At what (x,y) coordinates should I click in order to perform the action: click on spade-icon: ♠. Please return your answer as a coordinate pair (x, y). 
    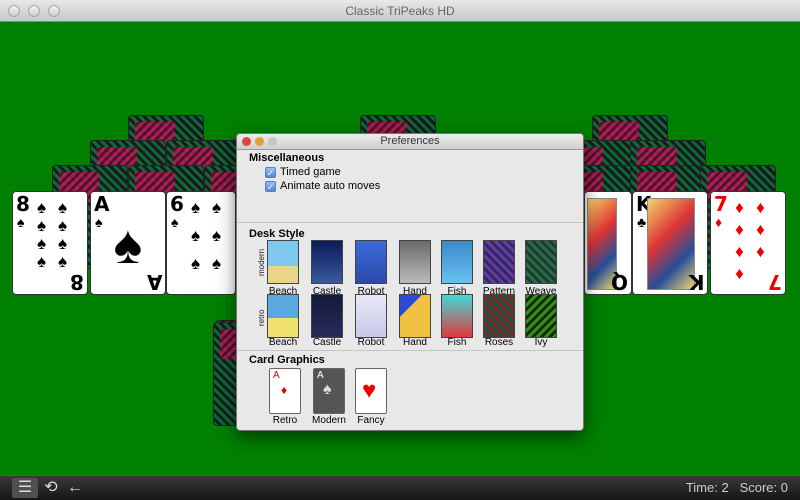
    Looking at the image, I should click on (128, 245).